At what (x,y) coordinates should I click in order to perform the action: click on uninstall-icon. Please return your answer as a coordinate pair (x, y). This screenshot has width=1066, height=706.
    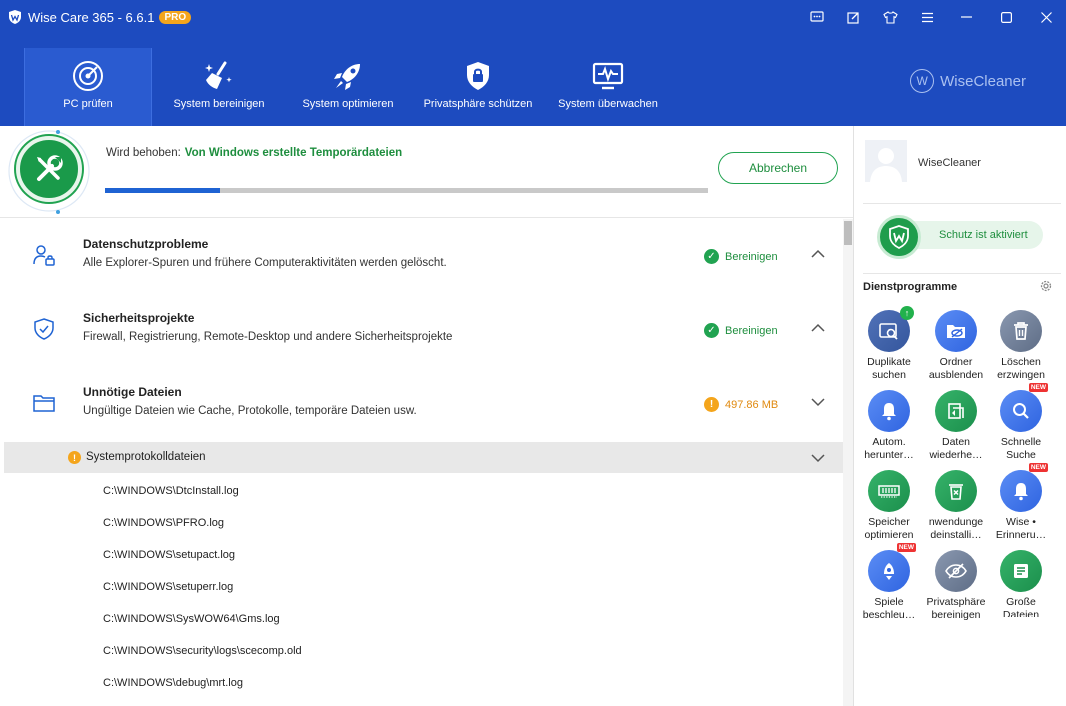
    Looking at the image, I should click on (956, 491).